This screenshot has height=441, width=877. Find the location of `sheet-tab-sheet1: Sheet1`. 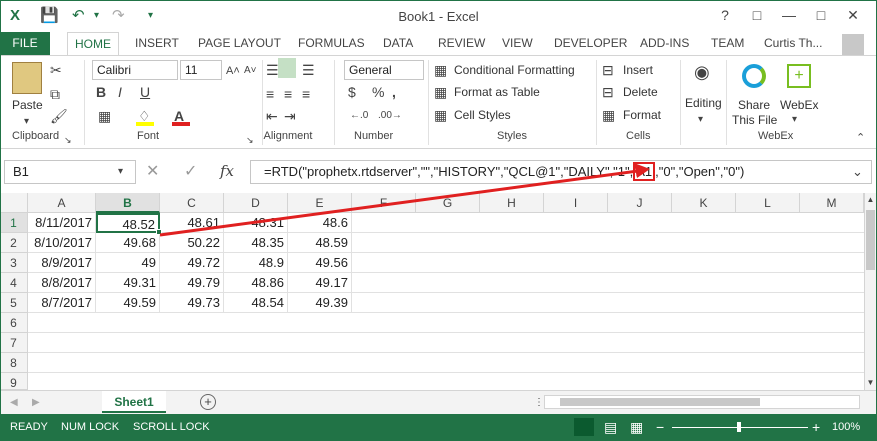

sheet-tab-sheet1: Sheet1 is located at coordinates (134, 402).